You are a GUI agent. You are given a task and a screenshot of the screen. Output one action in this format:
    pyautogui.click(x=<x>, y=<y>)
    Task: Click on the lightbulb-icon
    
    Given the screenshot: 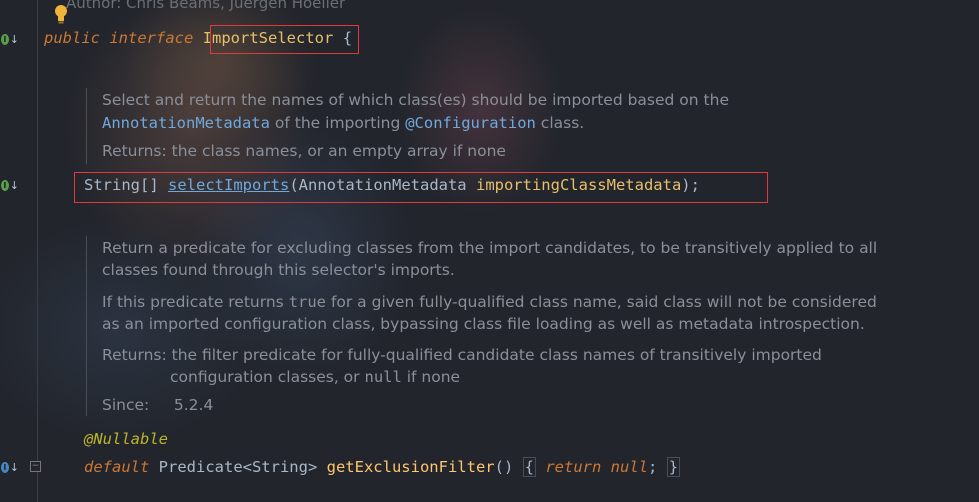 What is the action you would take?
    pyautogui.click(x=61, y=14)
    